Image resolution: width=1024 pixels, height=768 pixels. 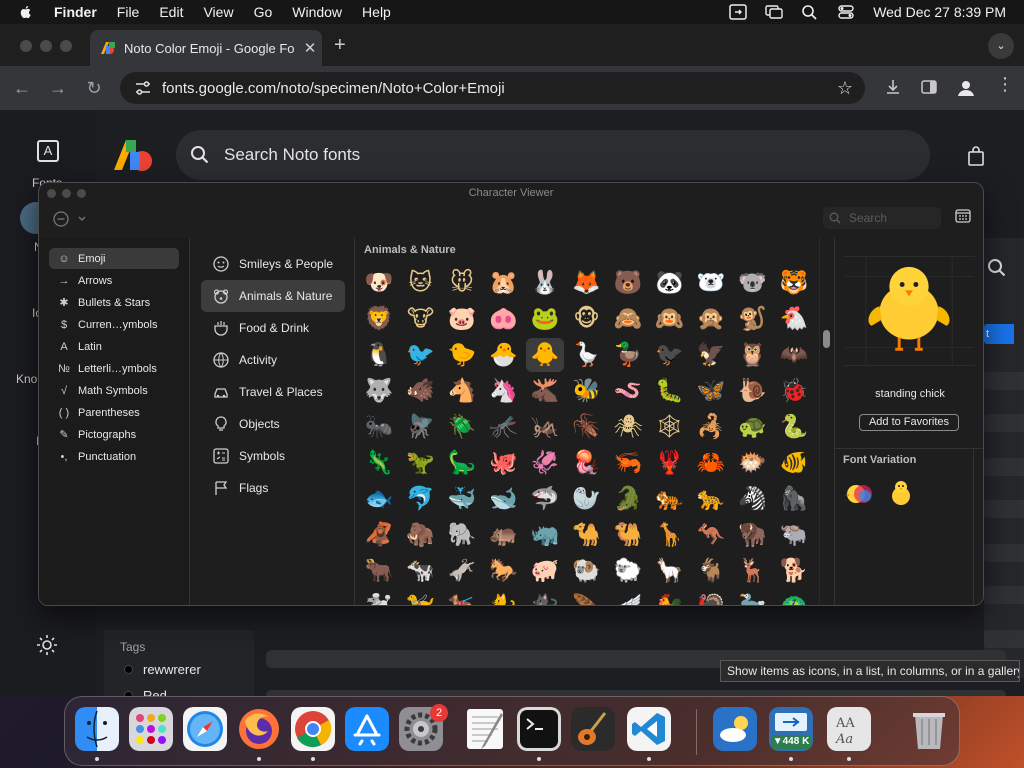 I want to click on browser-tab: Noto Color Emoji - Google Fo ✕, so click(x=206, y=48).